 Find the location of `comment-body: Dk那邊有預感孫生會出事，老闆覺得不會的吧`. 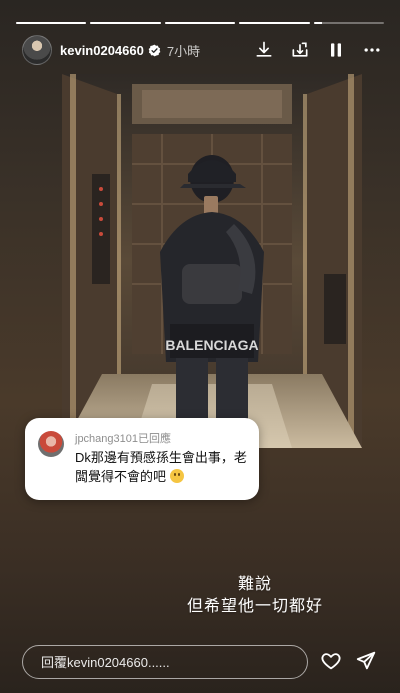

comment-body: Dk那邊有預感孫生會出事，老闆覺得不會的吧 is located at coordinates (161, 467).